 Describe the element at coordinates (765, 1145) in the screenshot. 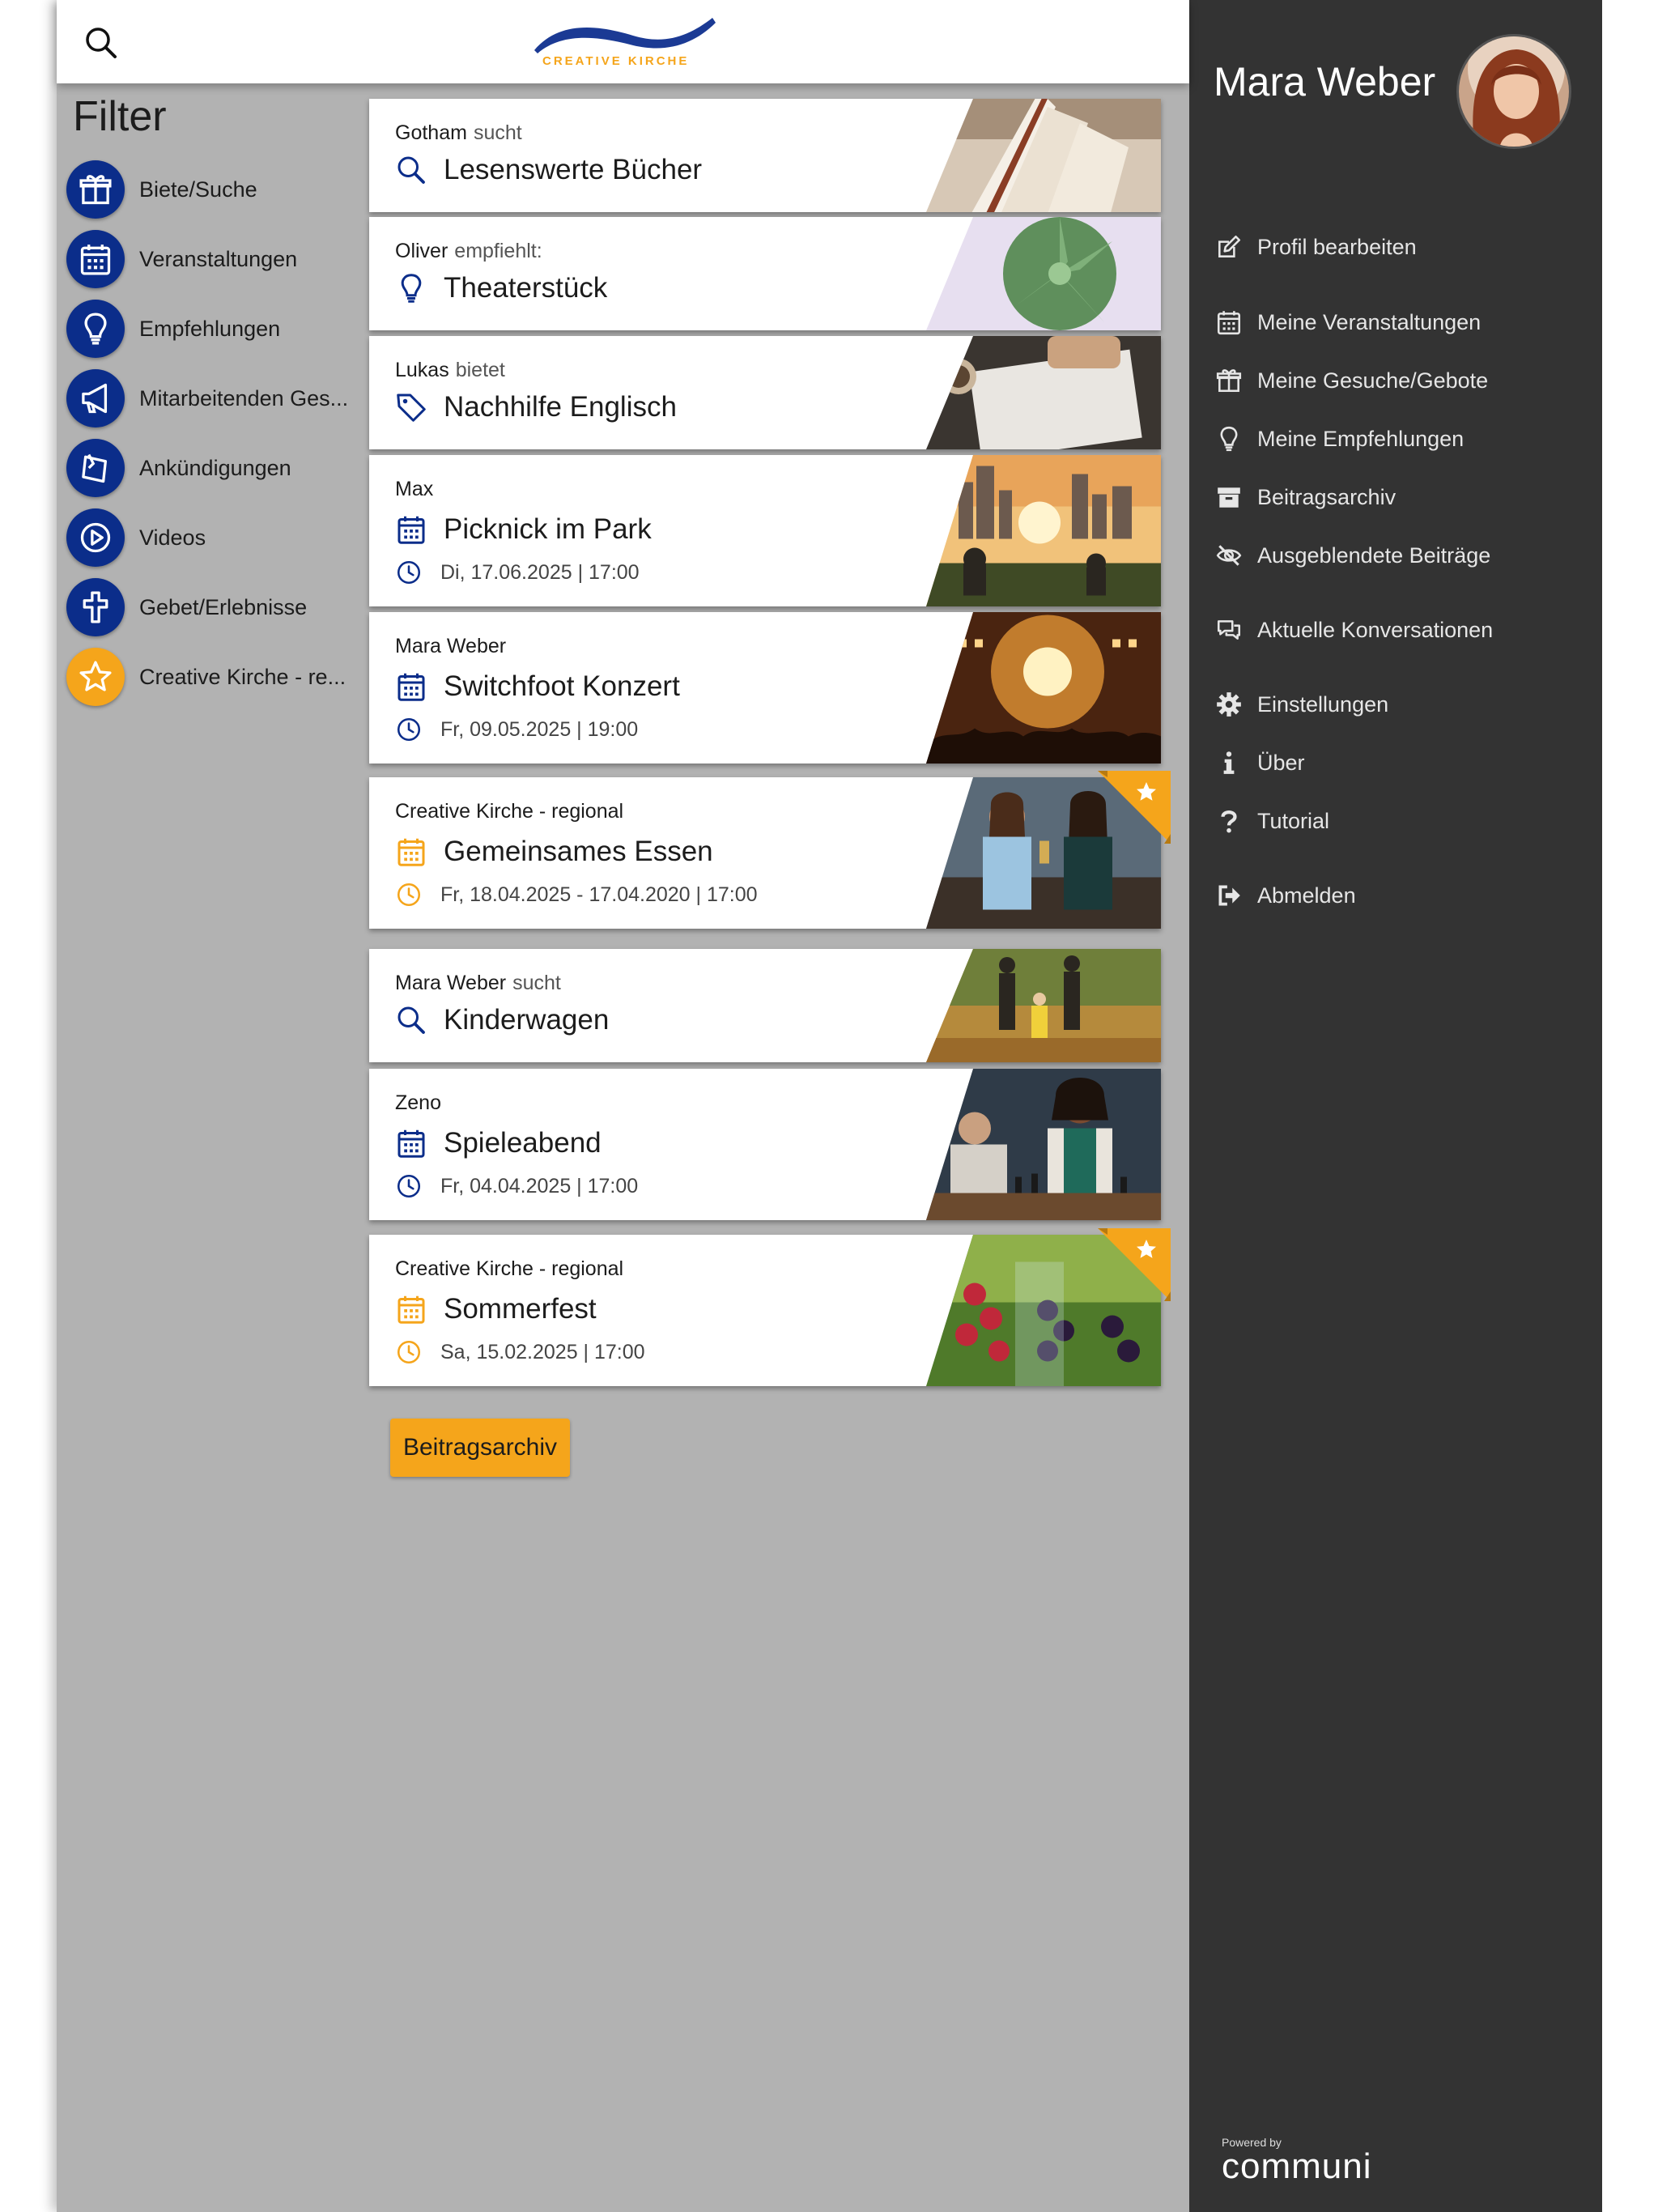

I see `post-card: Zeno Spieleabend Fr, 04.04.2025 | 17:00` at that location.